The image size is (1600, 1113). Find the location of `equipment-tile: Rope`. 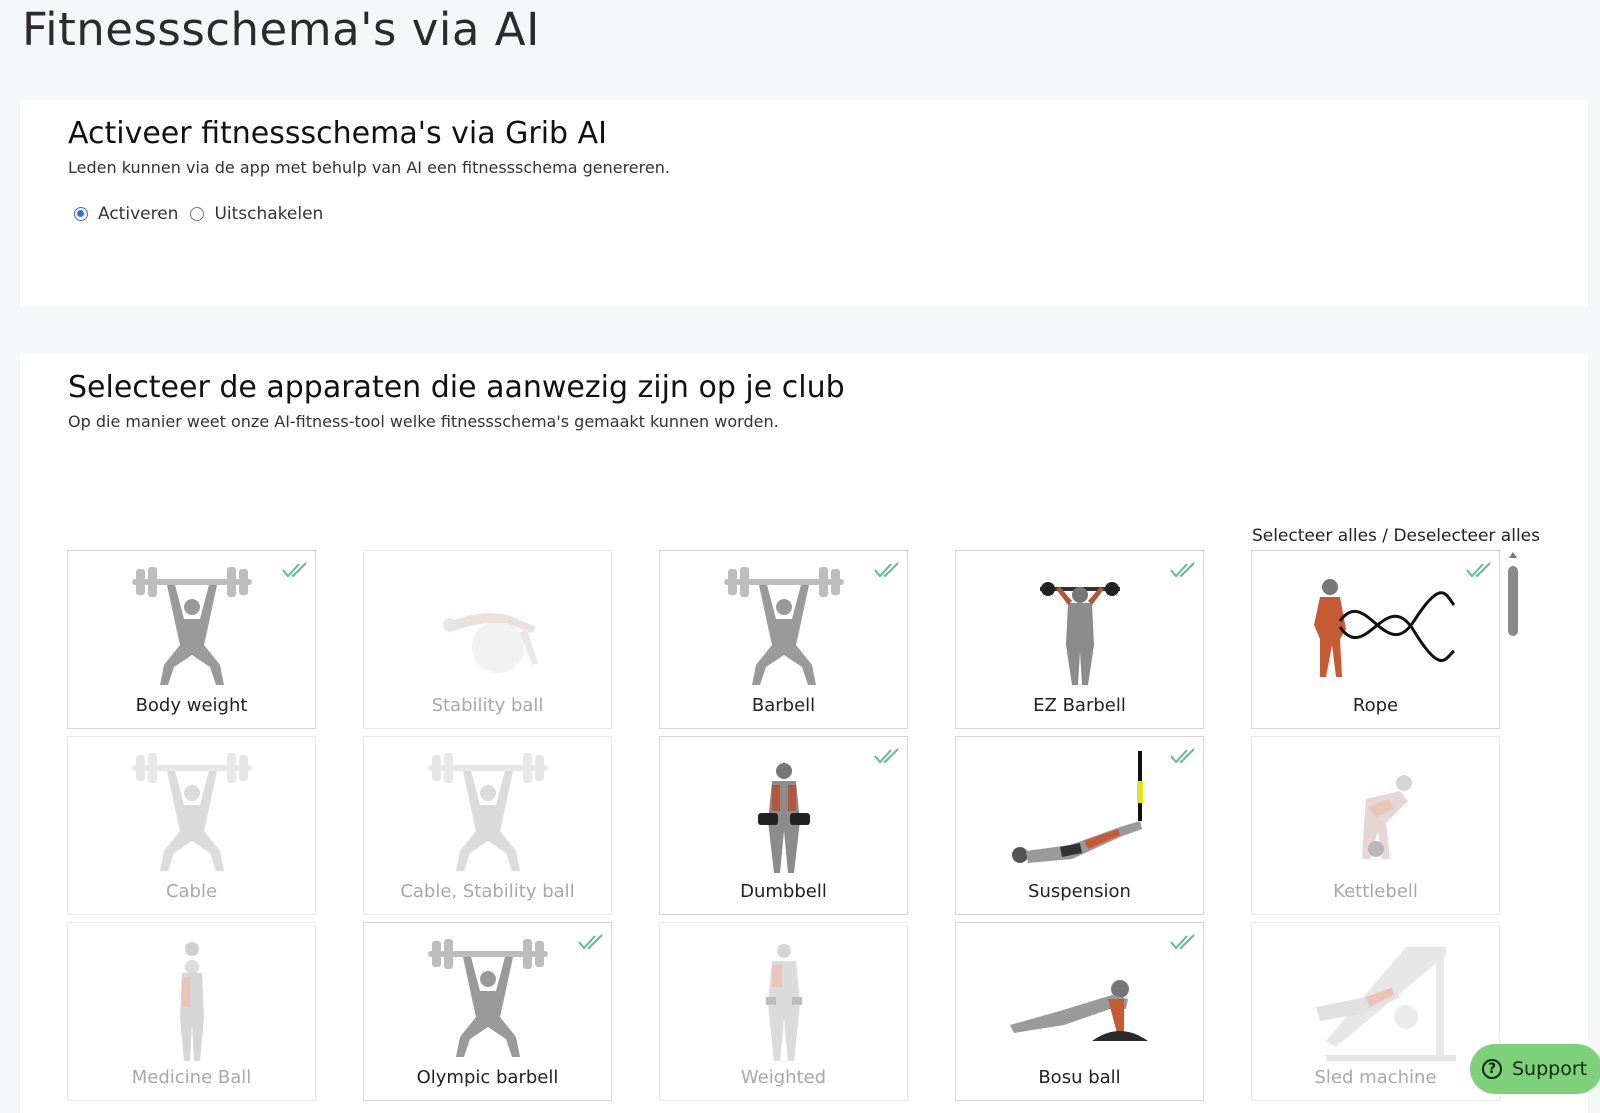

equipment-tile: Rope is located at coordinates (1375, 639).